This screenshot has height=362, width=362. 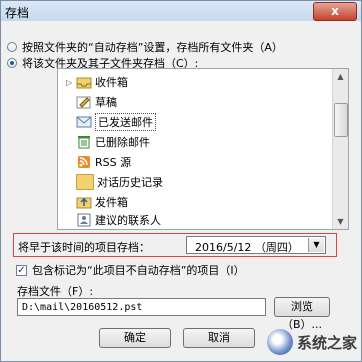 I want to click on close-icon: x, so click(x=335, y=11).